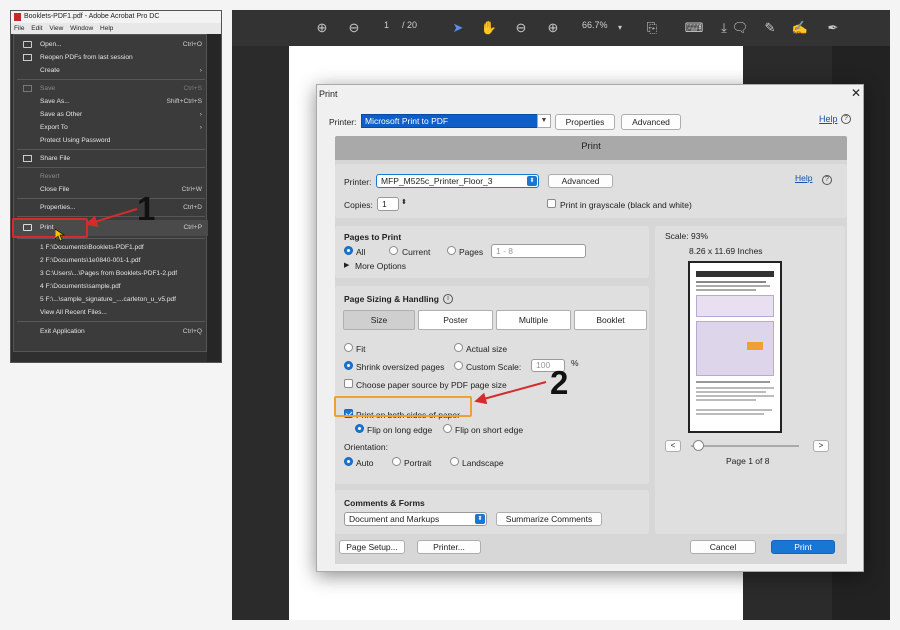  Describe the element at coordinates (821, 446) in the screenshot. I see `next-page-button: >` at that location.